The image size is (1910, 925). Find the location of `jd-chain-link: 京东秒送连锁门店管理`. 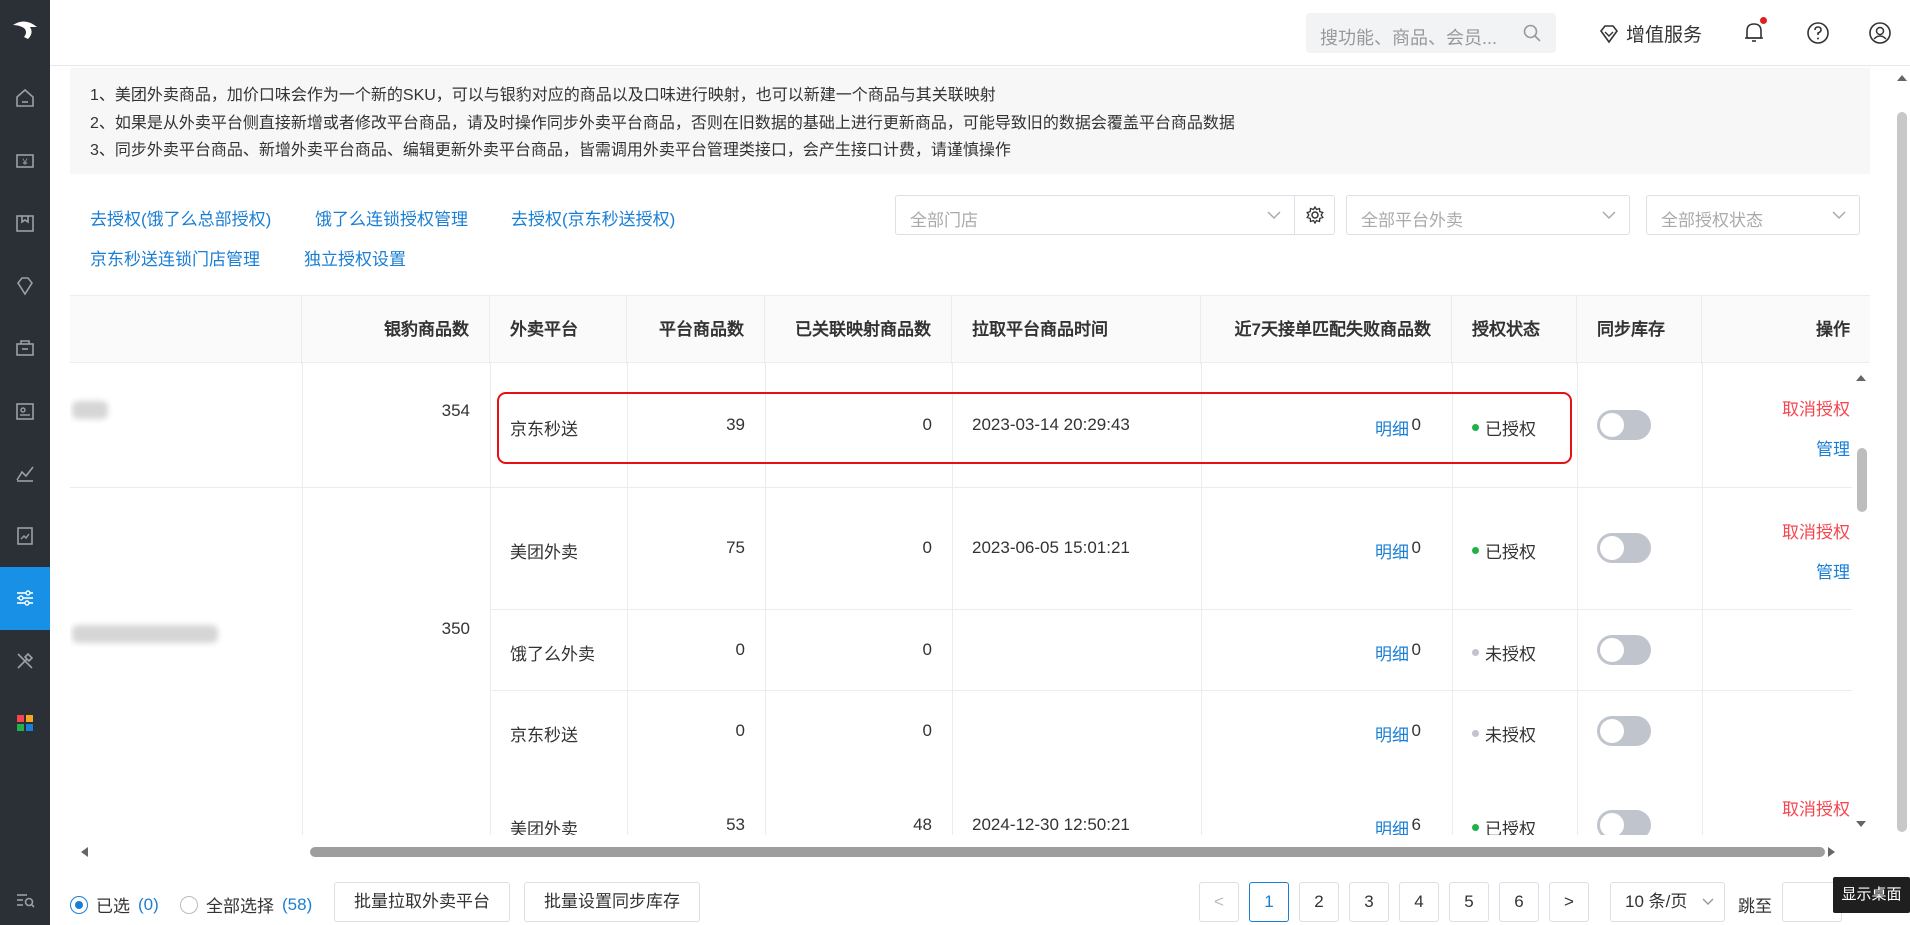

jd-chain-link: 京东秒送连锁门店管理 is located at coordinates (175, 257).